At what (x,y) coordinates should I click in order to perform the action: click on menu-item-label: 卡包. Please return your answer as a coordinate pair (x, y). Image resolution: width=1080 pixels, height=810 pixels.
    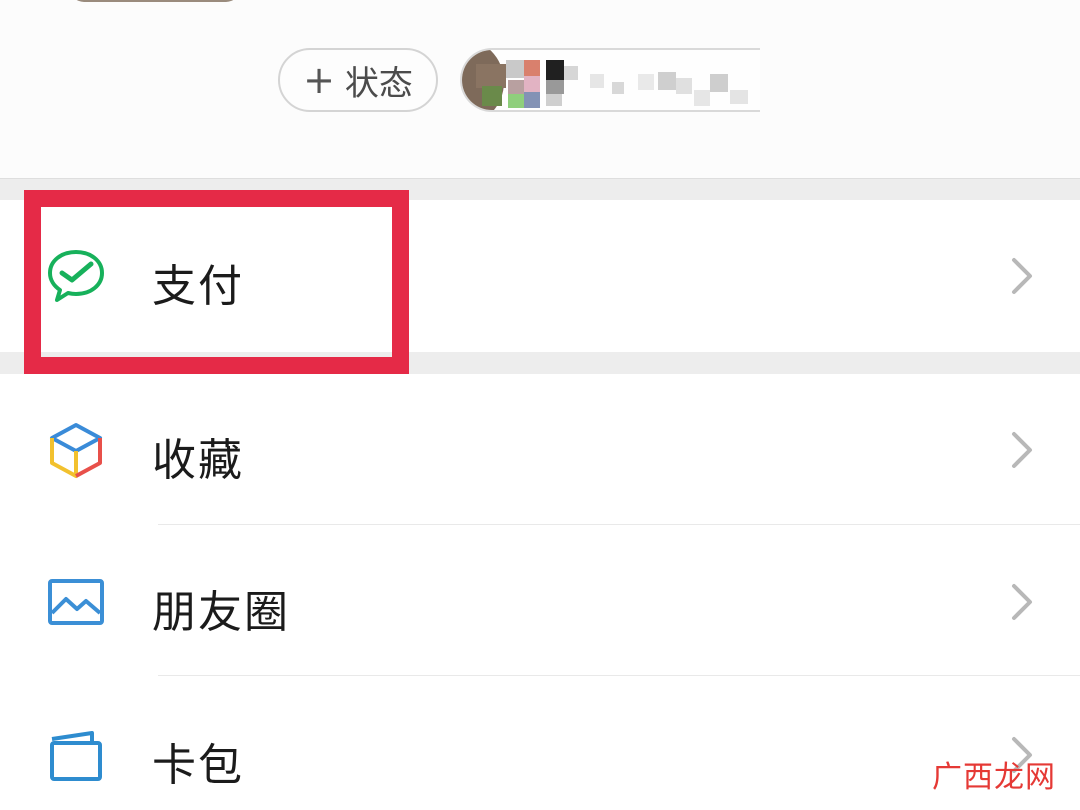
    Looking at the image, I should click on (198, 765).